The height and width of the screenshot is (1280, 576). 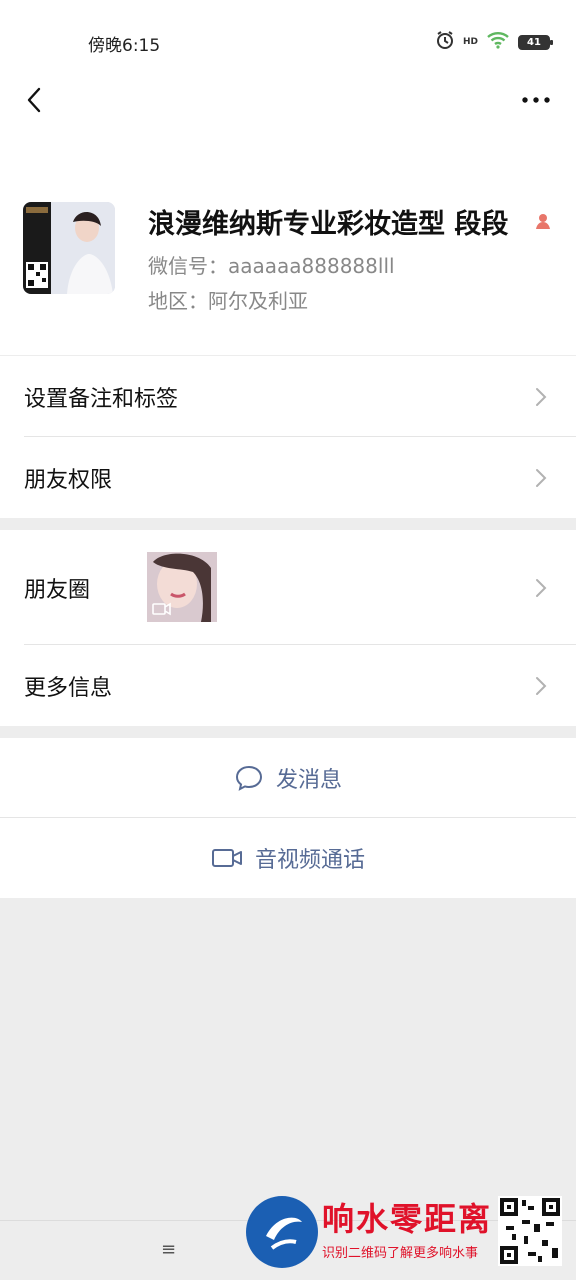 What do you see at coordinates (328, 224) in the screenshot?
I see `nickname: 浪漫维纳斯专业彩妆造型 段段` at bounding box center [328, 224].